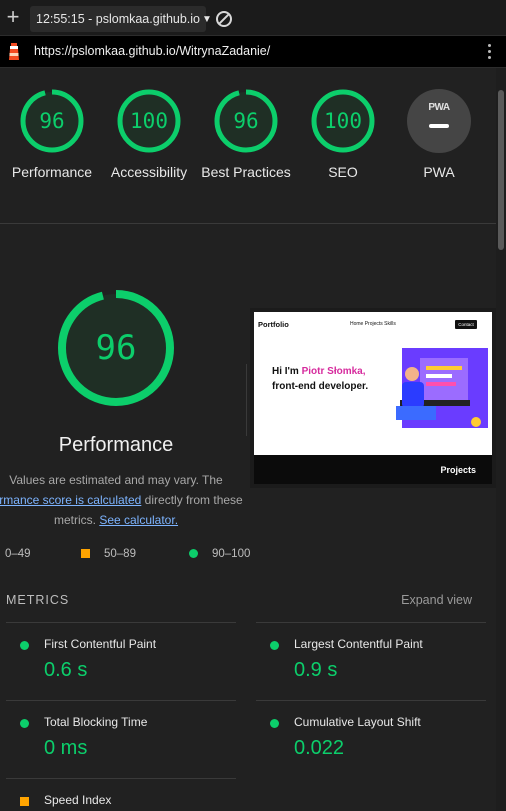 This screenshot has height=811, width=506. Describe the element at coordinates (501, 170) in the screenshot. I see `scrollbar-thumb` at that location.